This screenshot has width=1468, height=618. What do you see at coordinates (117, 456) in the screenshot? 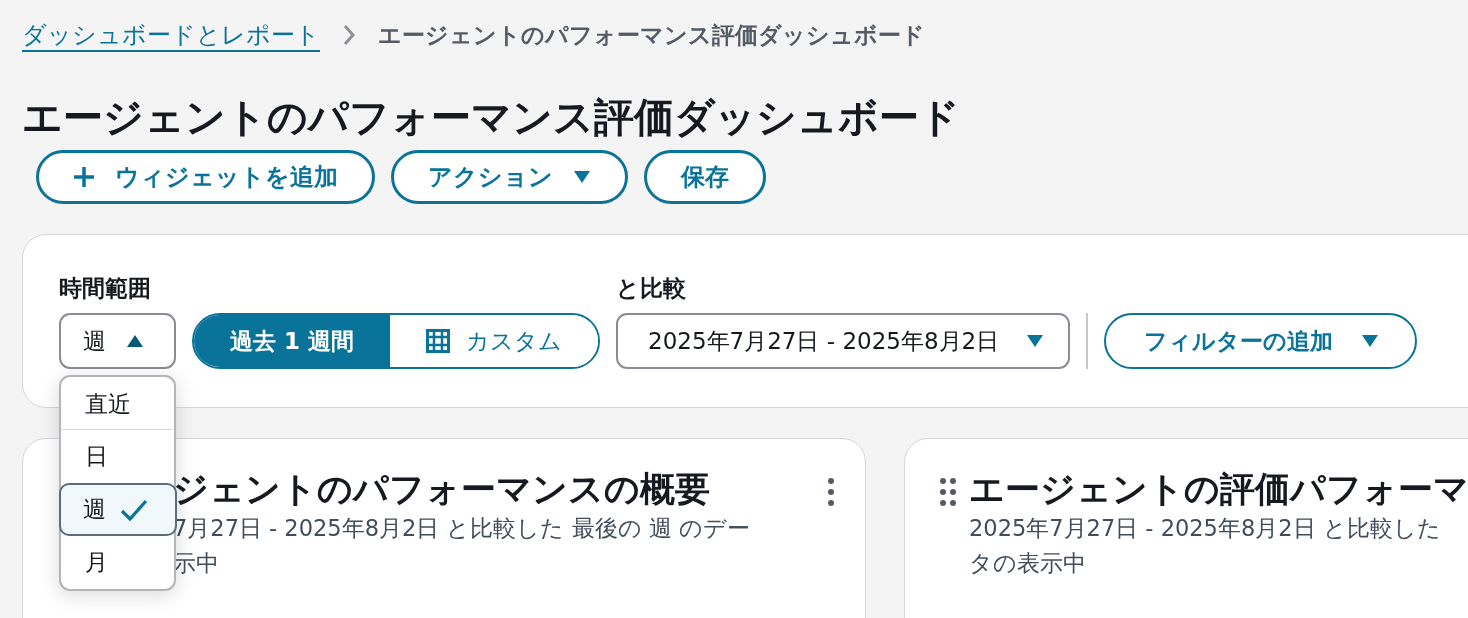
I see `menu-option: 日` at bounding box center [117, 456].